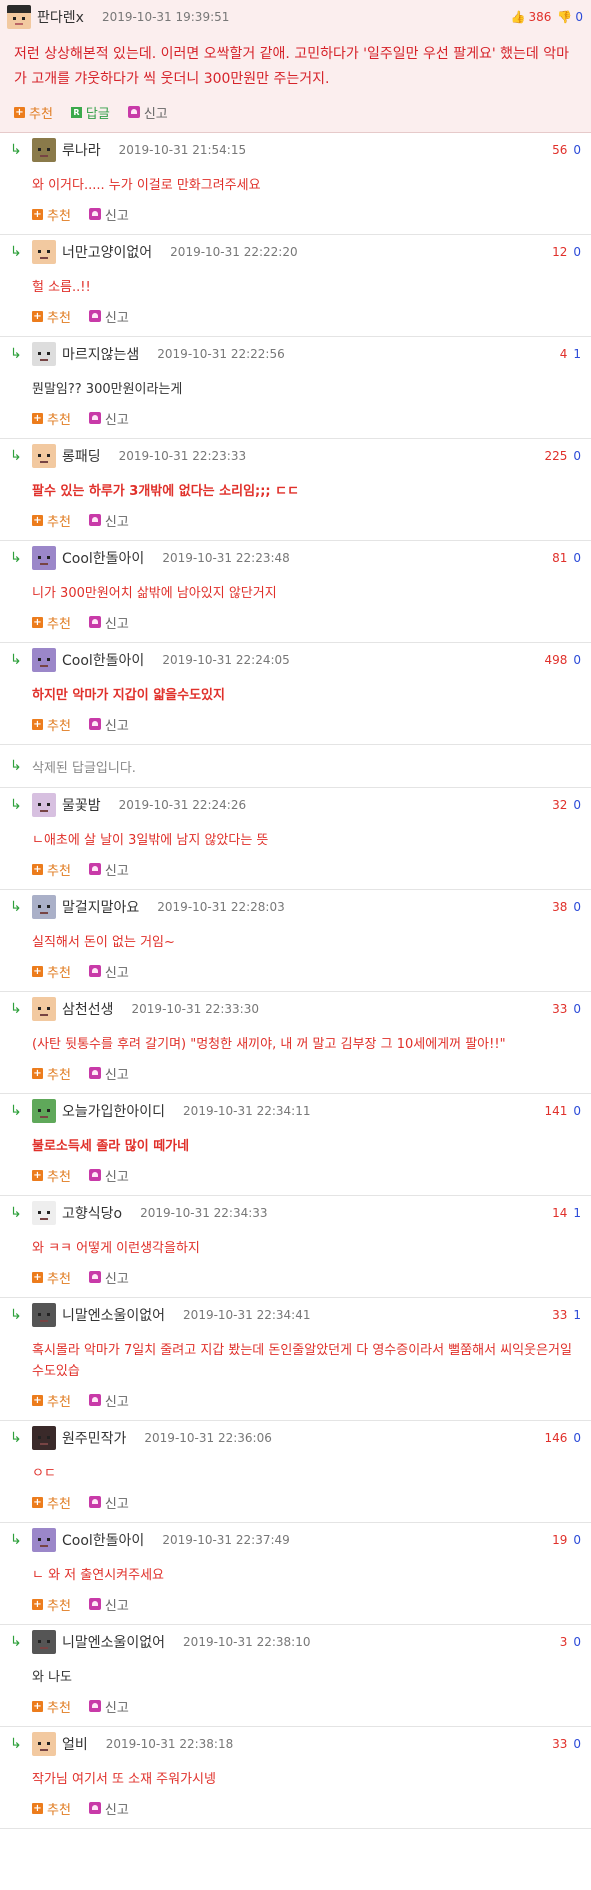  Describe the element at coordinates (564, 17) in the screenshot. I see `thumbs-down-icon: 👎` at that location.